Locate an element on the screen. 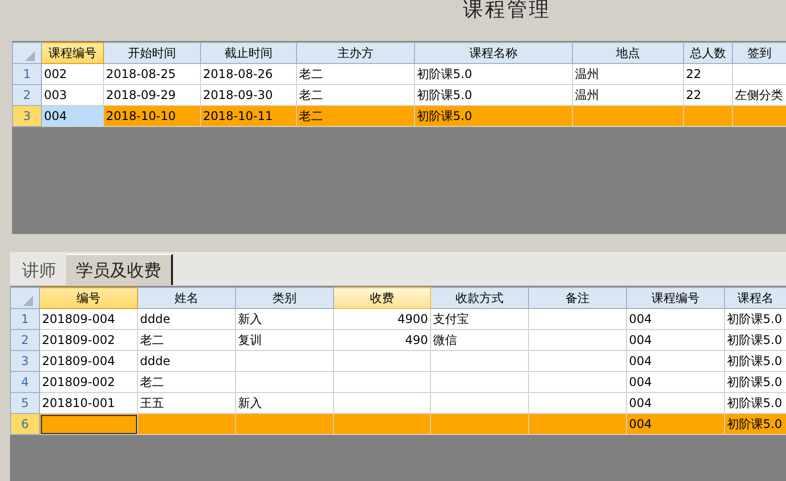 This screenshot has height=481, width=786. row-header: 4 is located at coordinates (25, 382).